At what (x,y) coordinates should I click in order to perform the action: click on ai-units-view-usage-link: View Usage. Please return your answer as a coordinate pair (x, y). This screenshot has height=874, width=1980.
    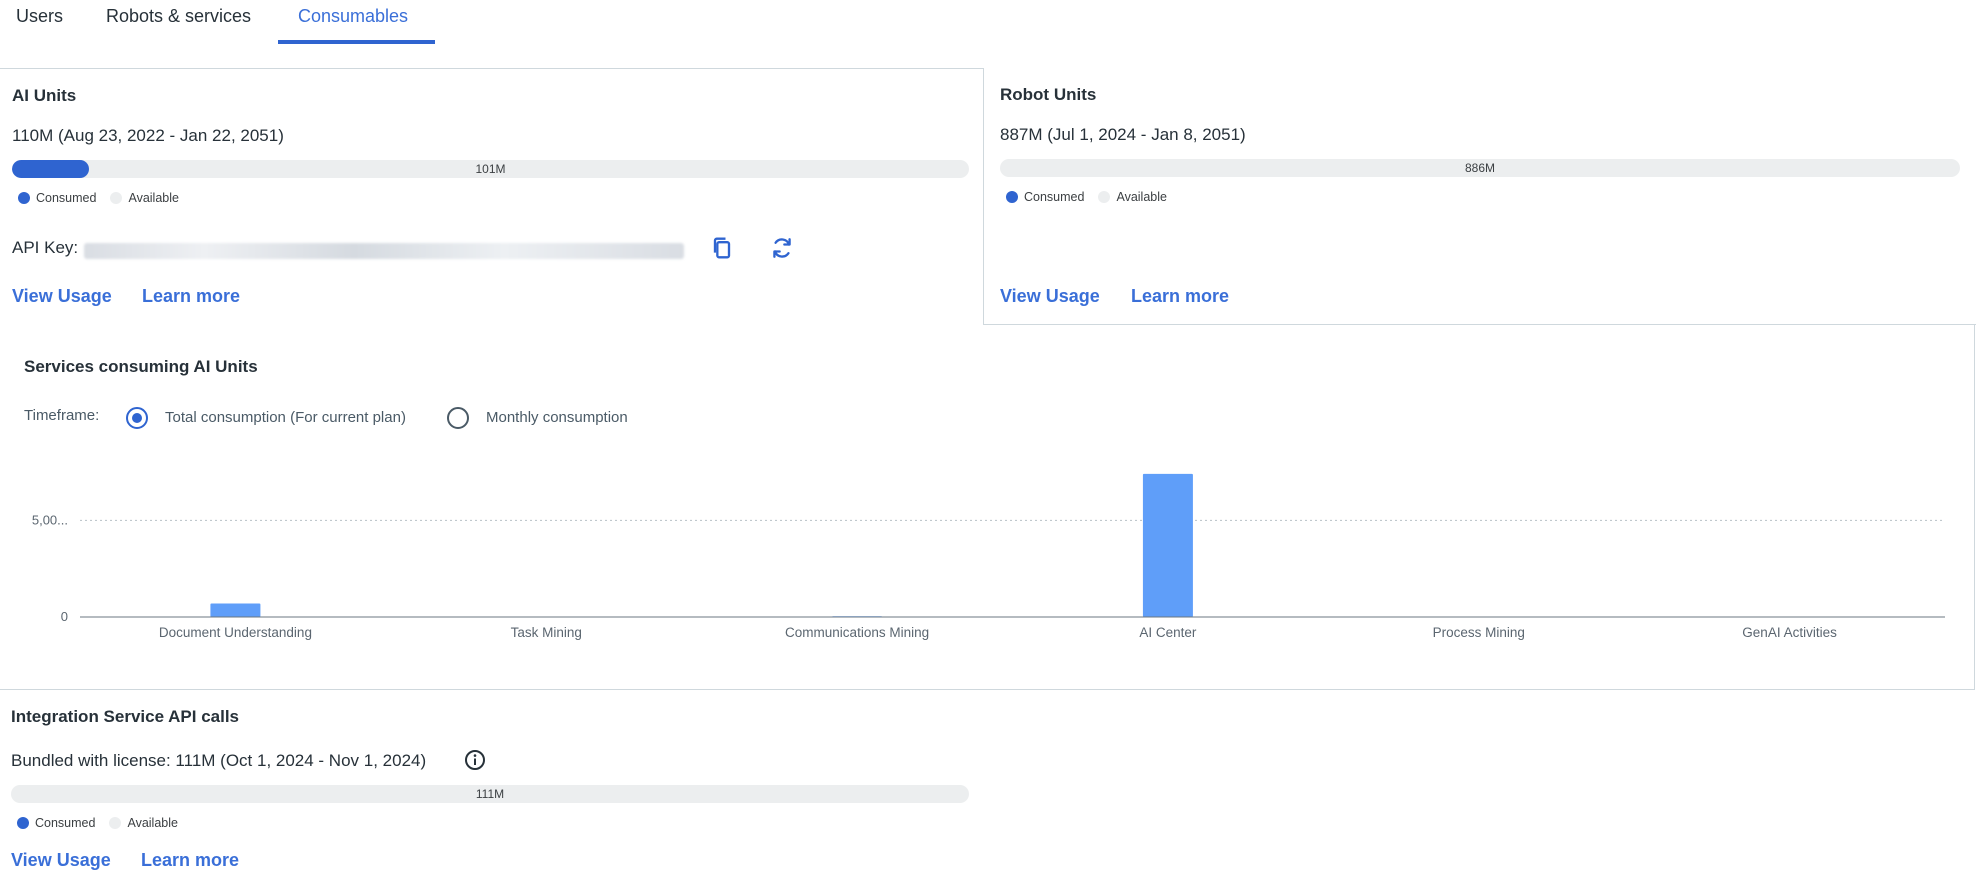
    Looking at the image, I should click on (62, 296).